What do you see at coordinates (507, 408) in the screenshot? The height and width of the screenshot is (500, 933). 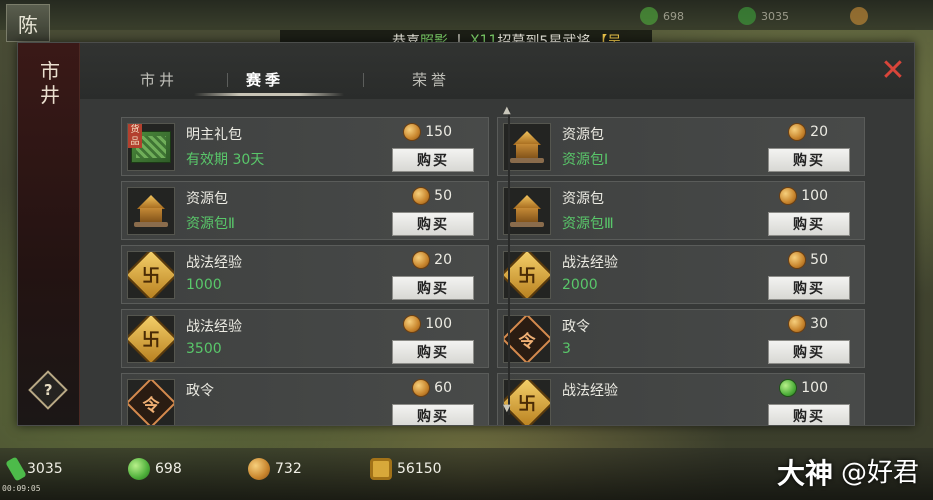 I see `scroll-down-icon: ▼` at bounding box center [507, 408].